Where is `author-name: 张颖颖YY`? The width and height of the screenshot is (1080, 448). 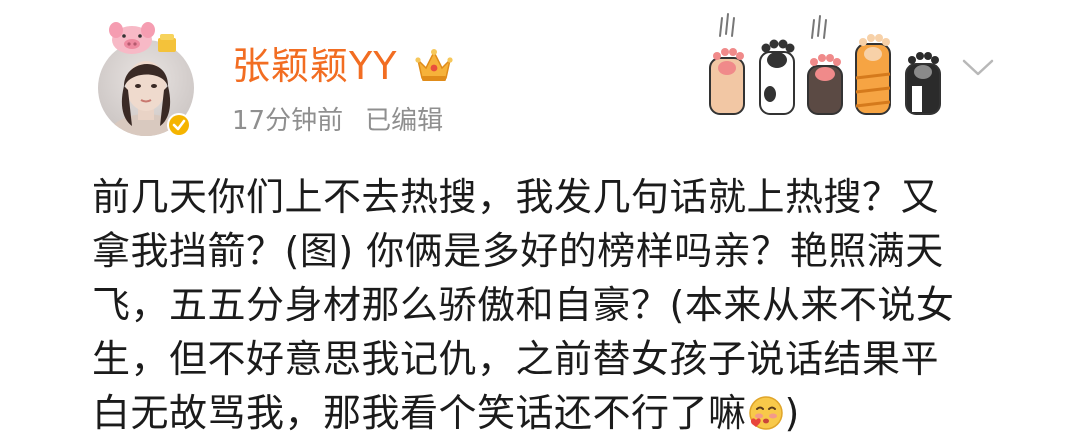
author-name: 张颖颖YY is located at coordinates (314, 66).